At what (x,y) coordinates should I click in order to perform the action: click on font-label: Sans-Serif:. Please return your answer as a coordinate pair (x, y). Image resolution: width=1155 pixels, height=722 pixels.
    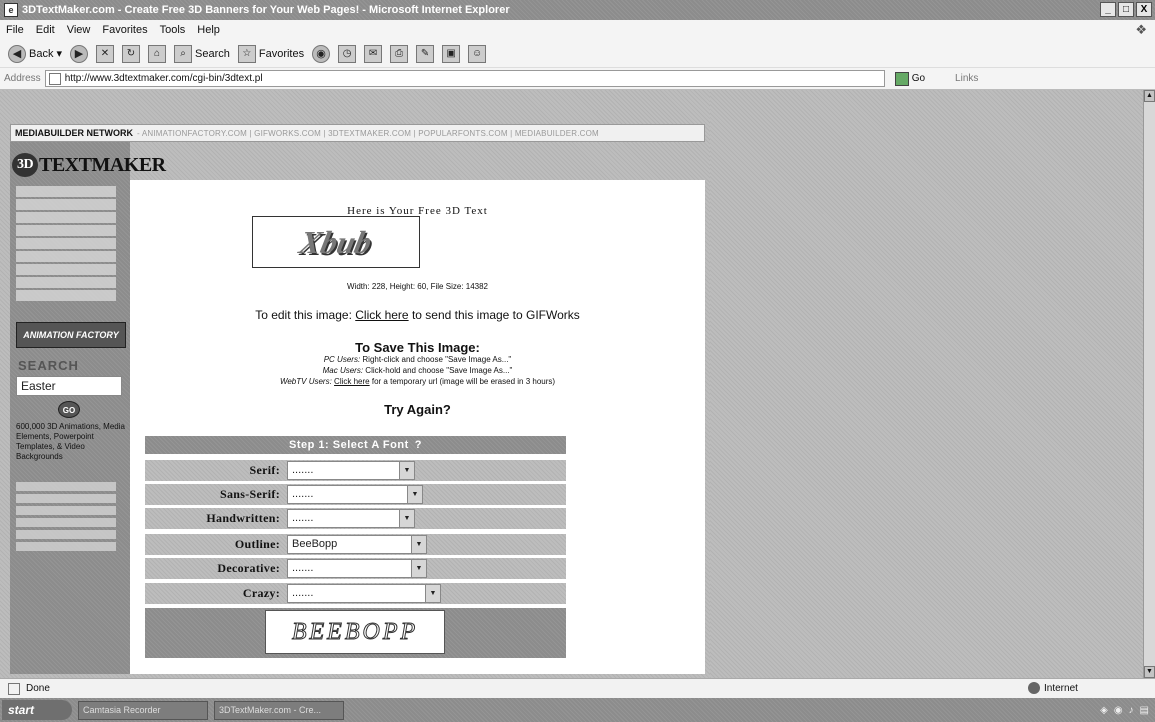
    Looking at the image, I should click on (250, 494).